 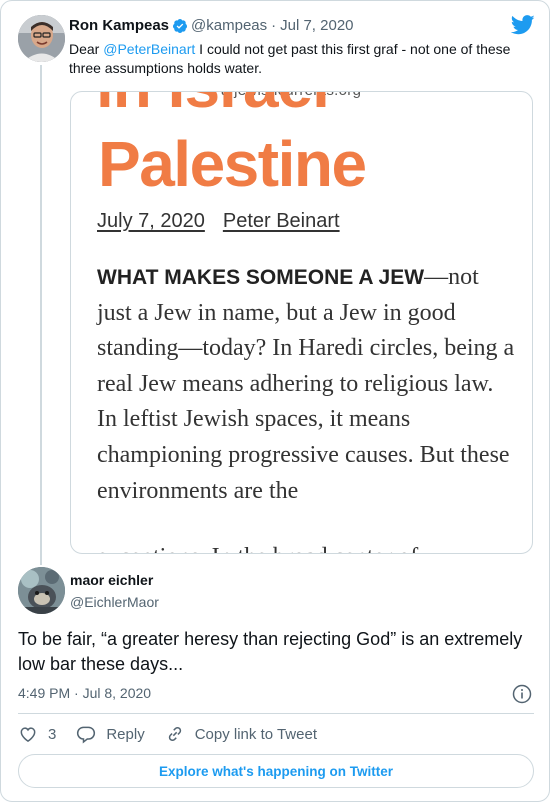 What do you see at coordinates (316, 25) in the screenshot?
I see `tweet-date: Jul 7, 2020` at bounding box center [316, 25].